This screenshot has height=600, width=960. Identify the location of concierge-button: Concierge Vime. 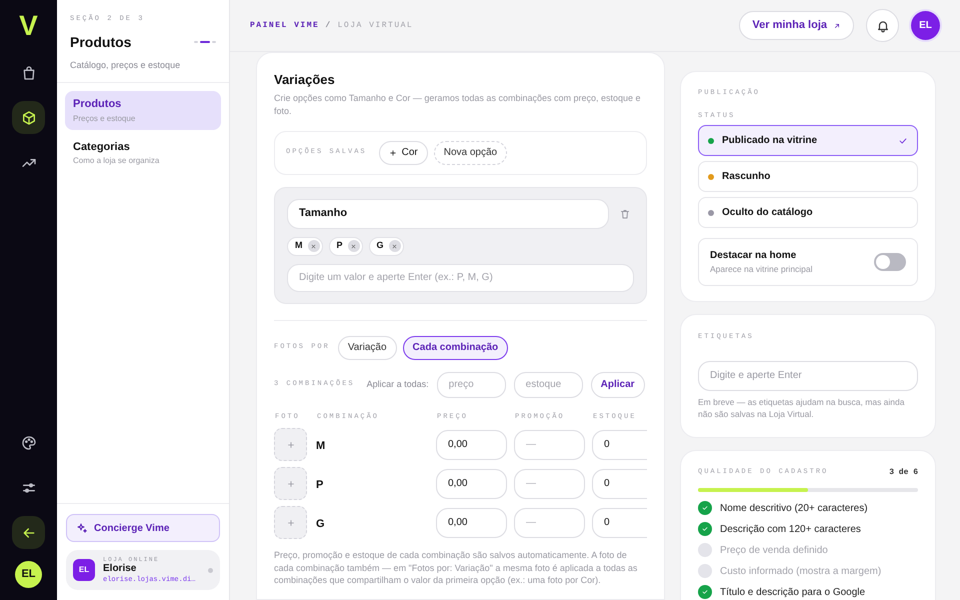
(143, 528).